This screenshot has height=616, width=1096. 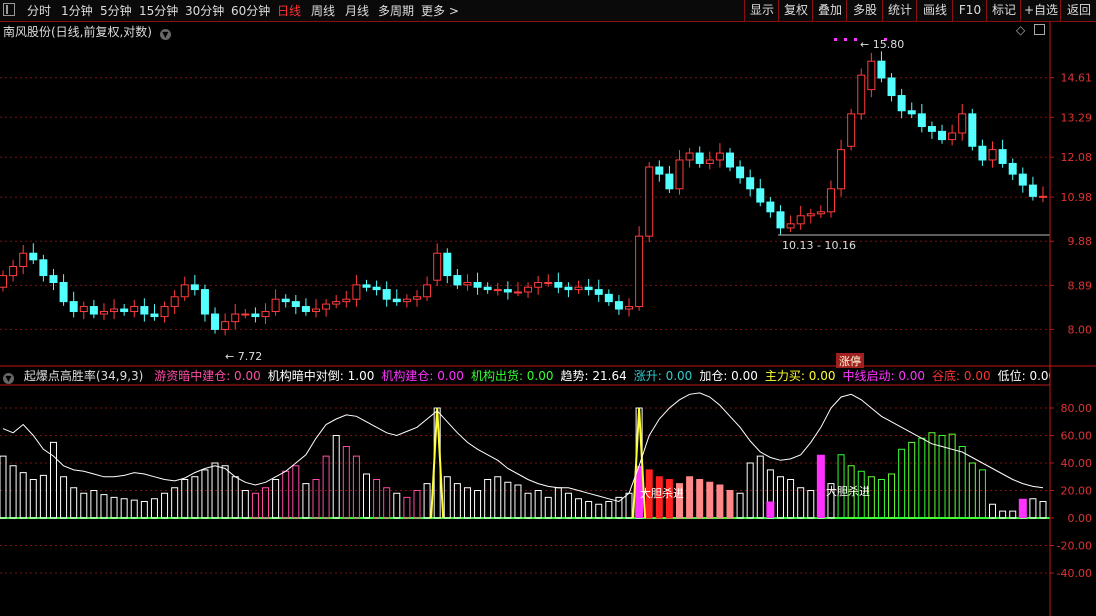 I want to click on indicator-tick-label: 60.00, so click(x=1077, y=436).